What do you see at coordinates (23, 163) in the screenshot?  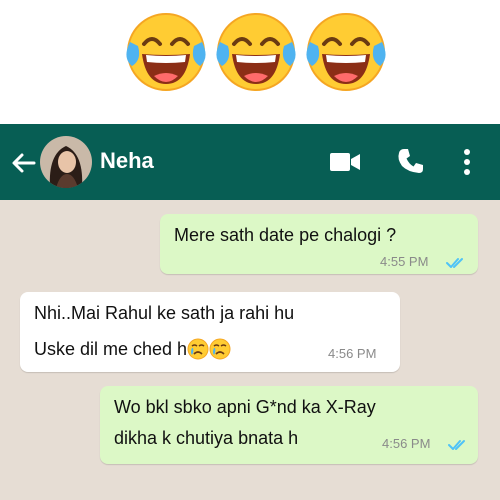 I see `back-arrow-icon` at bounding box center [23, 163].